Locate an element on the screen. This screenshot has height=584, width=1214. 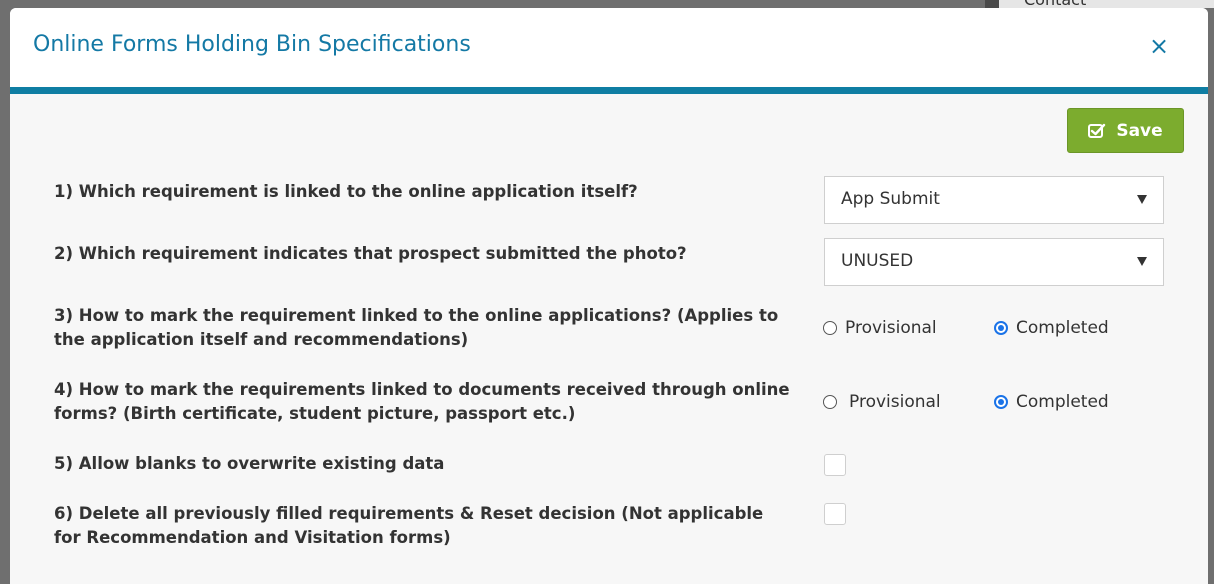
q4-completed-option: Completed is located at coordinates (1051, 402).